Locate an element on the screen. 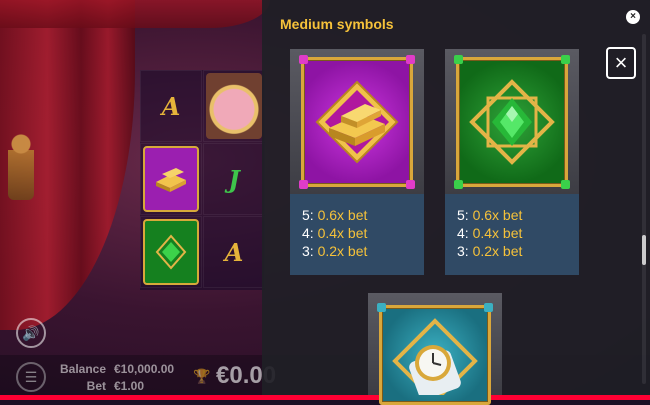 The image size is (650, 405). symbol-card-gold-bars: 5: 0.6x bet 4: 0.4x bet 3: 0.2x bet is located at coordinates (357, 162).